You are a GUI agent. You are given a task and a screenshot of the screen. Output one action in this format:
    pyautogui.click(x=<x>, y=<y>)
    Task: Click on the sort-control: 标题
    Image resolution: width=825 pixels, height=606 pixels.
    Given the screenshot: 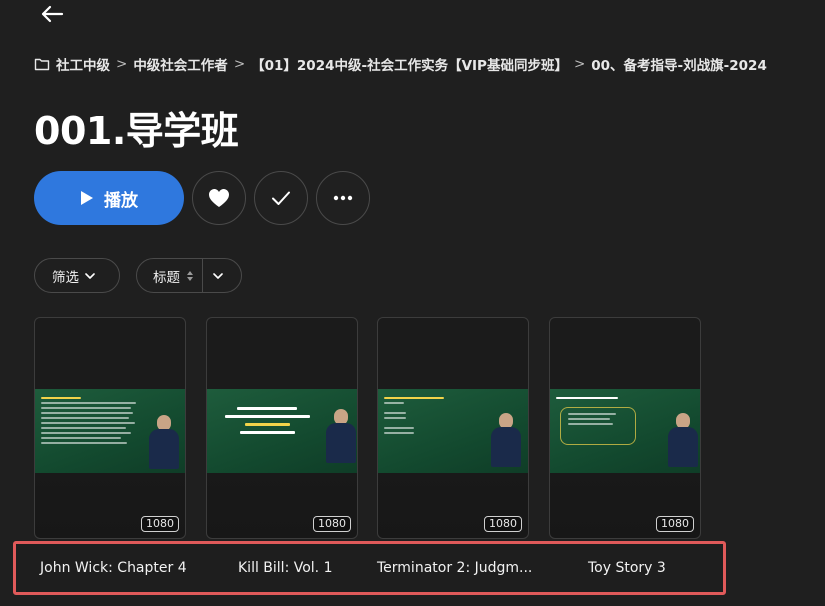 What is the action you would take?
    pyautogui.click(x=189, y=275)
    